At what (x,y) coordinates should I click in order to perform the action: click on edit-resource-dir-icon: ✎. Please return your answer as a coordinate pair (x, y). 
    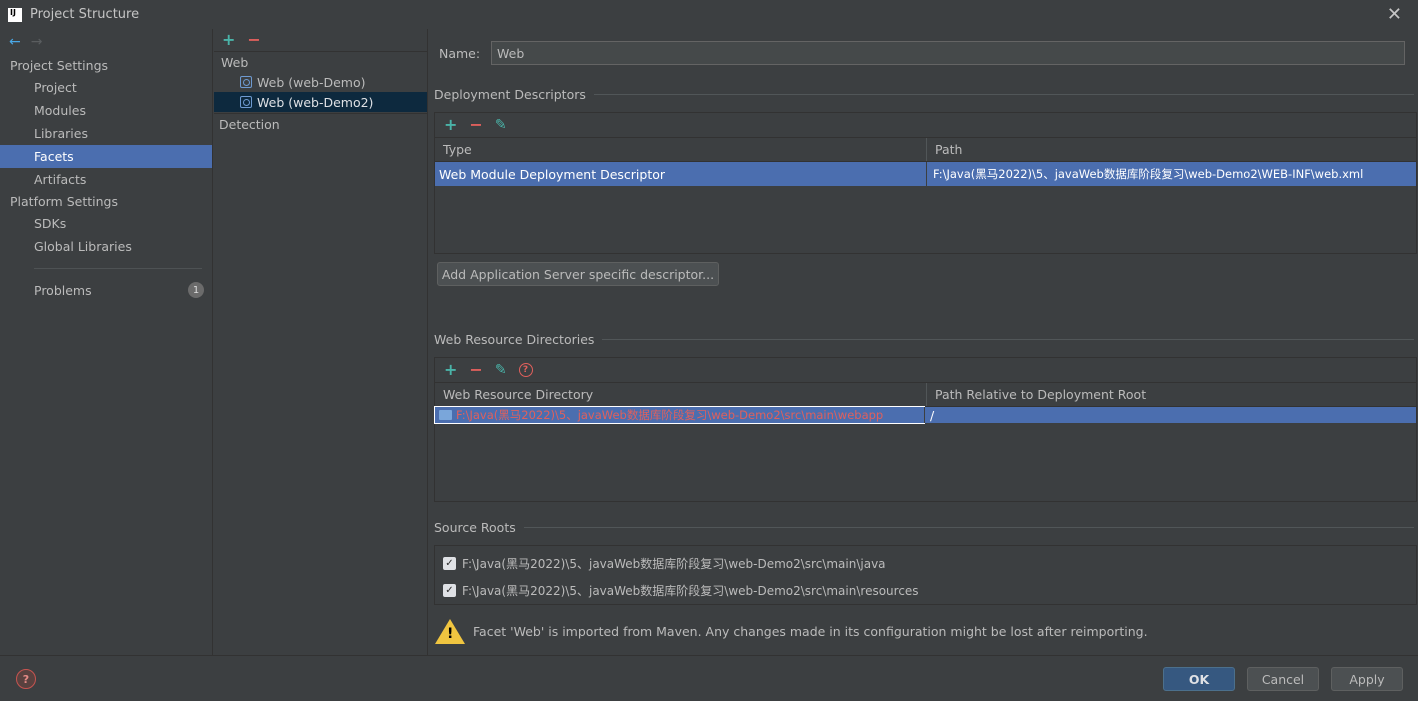
    Looking at the image, I should click on (501, 370).